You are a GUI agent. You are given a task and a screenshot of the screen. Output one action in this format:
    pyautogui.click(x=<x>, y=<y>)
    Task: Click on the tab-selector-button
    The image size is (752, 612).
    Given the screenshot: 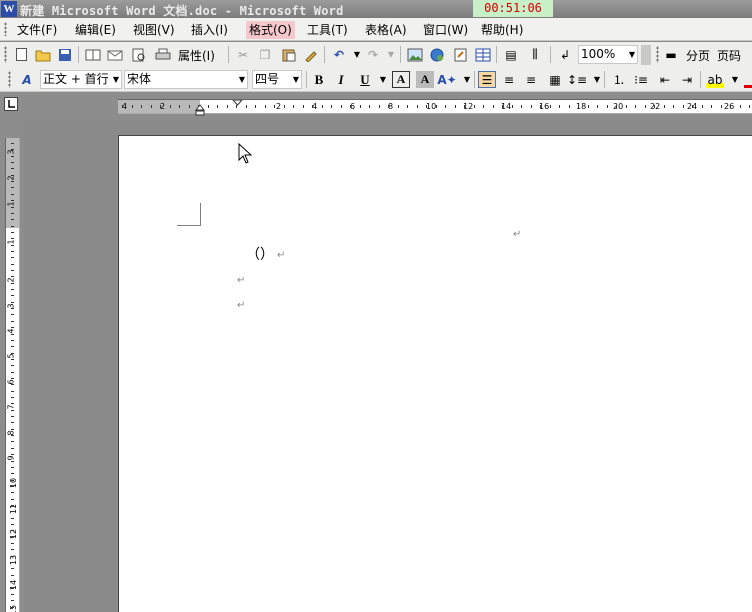 What is the action you would take?
    pyautogui.click(x=11, y=104)
    